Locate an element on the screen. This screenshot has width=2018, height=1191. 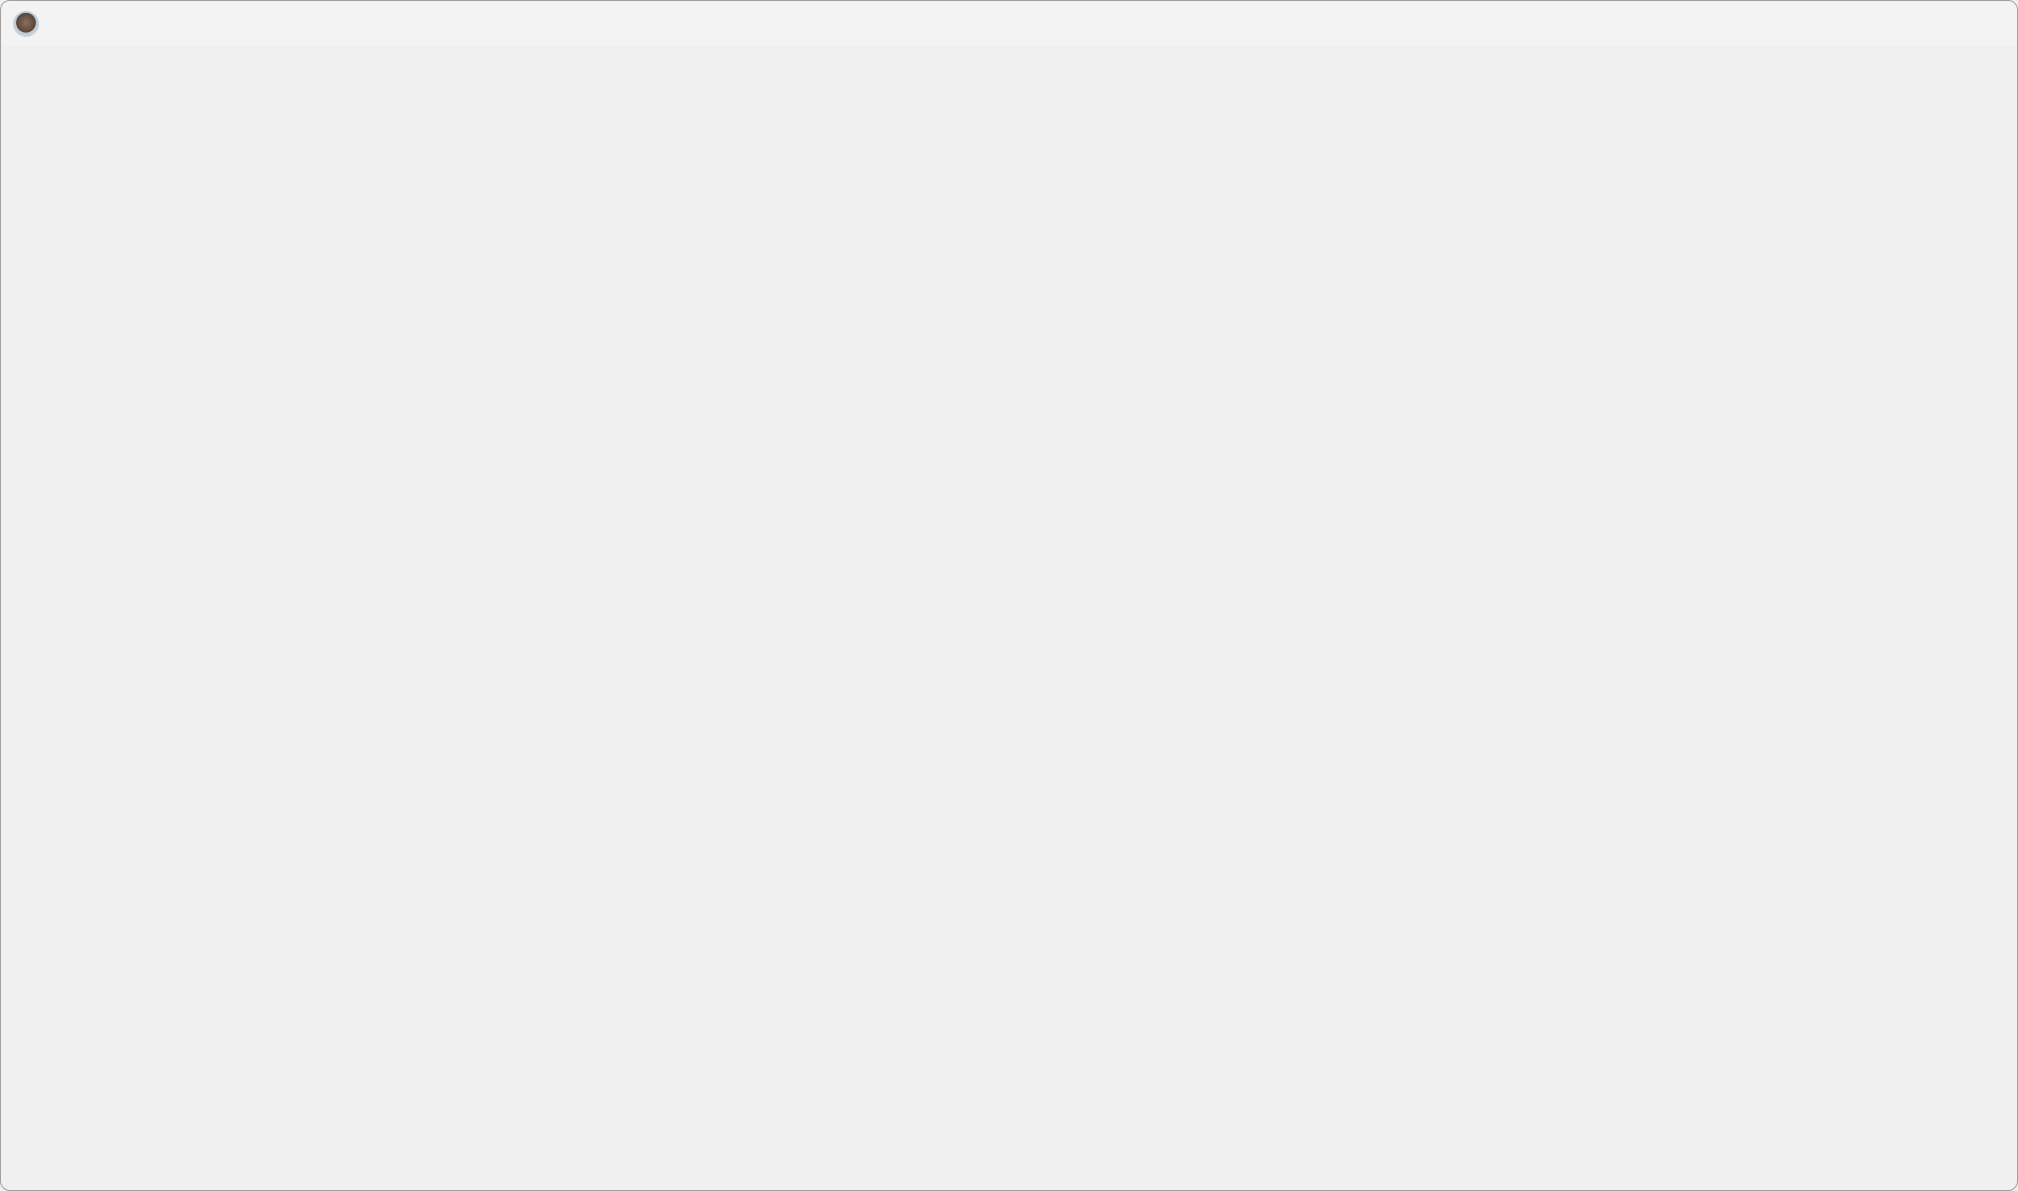
minimize-button is located at coordinates (1911, 23).